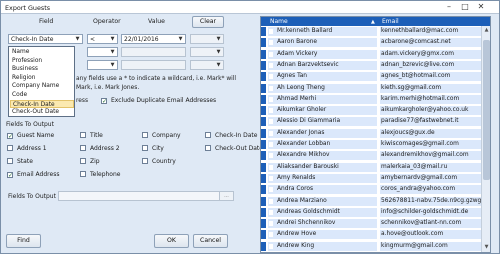 The width and height of the screenshot is (500, 254). I want to click on value-input-1: 22/01/2016 ▼, so click(153, 39).